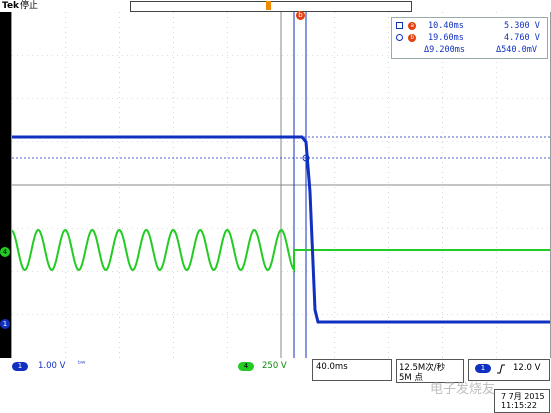  What do you see at coordinates (412, 25) in the screenshot?
I see `cursor-a-badge: a` at bounding box center [412, 25].